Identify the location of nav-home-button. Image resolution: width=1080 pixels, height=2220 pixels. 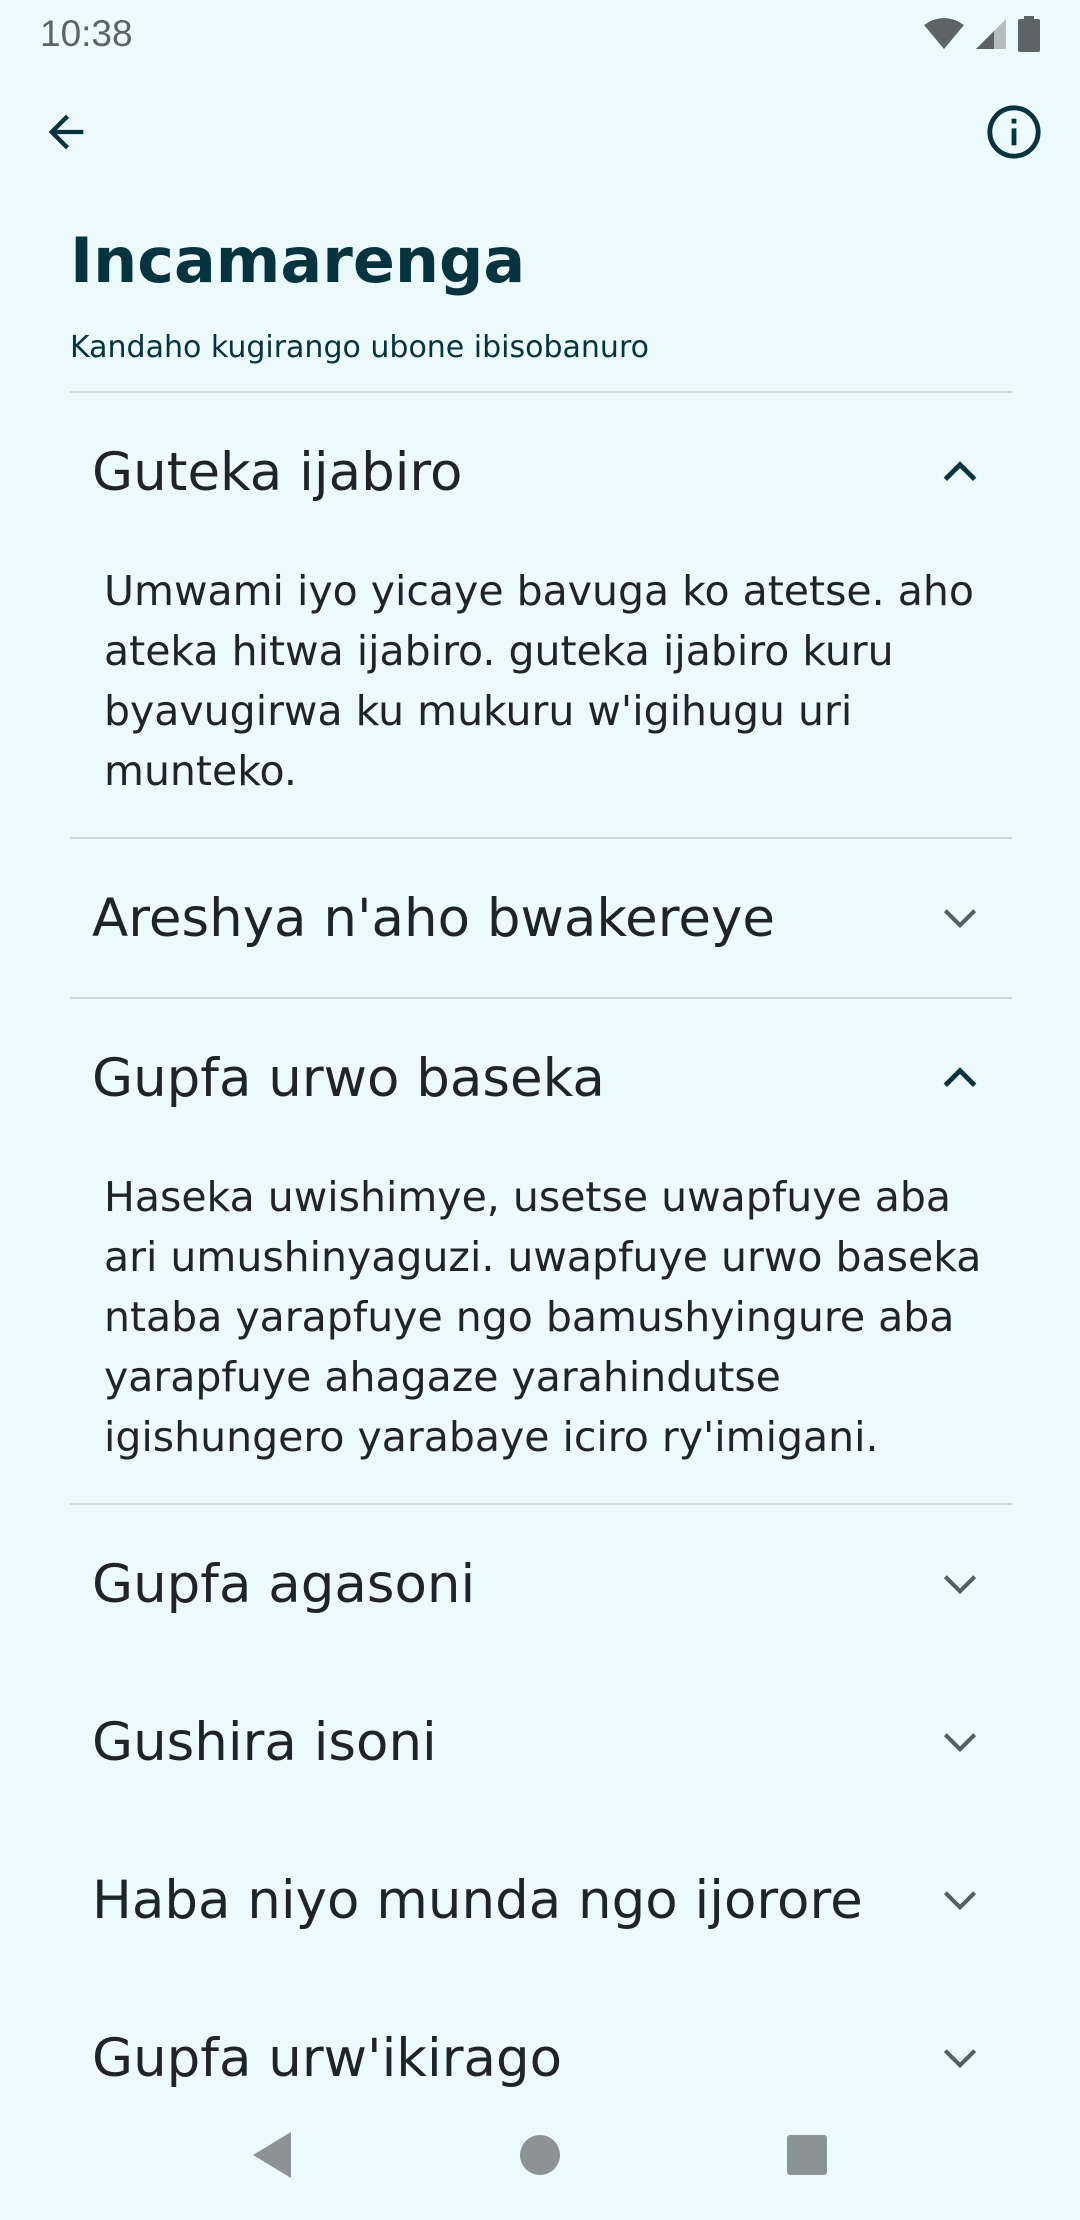
(540, 2155).